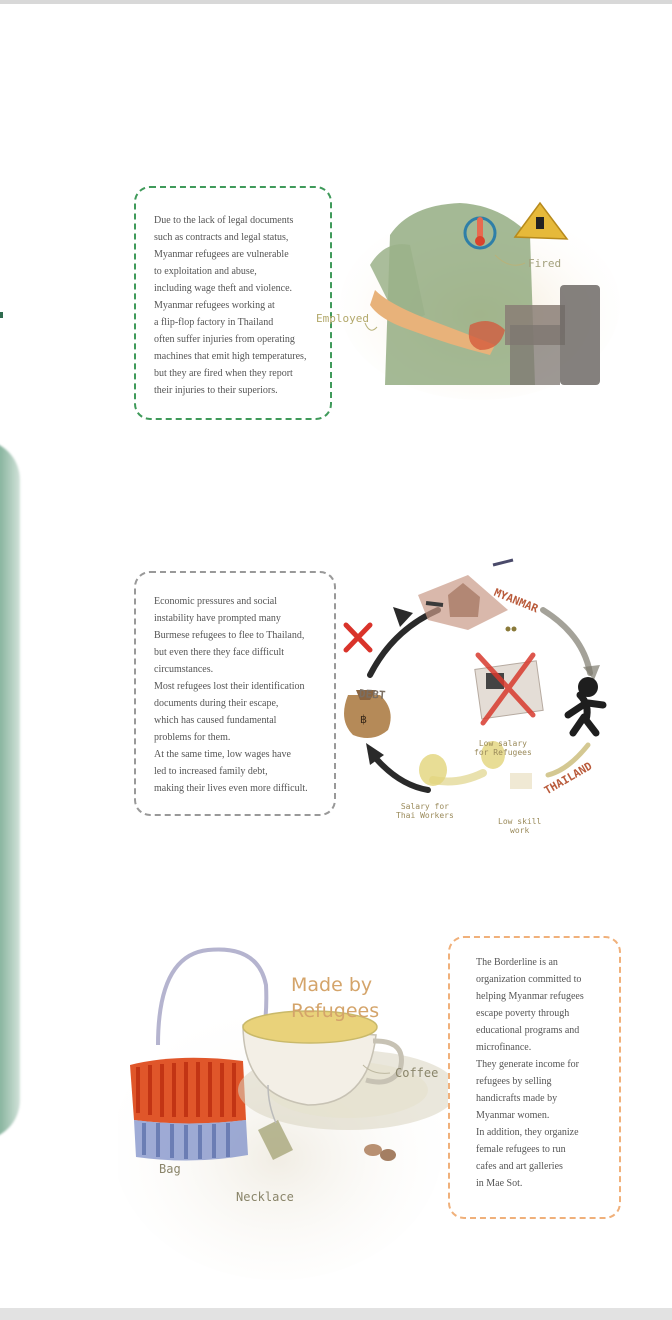 The height and width of the screenshot is (1320, 672). What do you see at coordinates (513, 1115) in the screenshot?
I see `card3-line: Myanmar women.` at bounding box center [513, 1115].